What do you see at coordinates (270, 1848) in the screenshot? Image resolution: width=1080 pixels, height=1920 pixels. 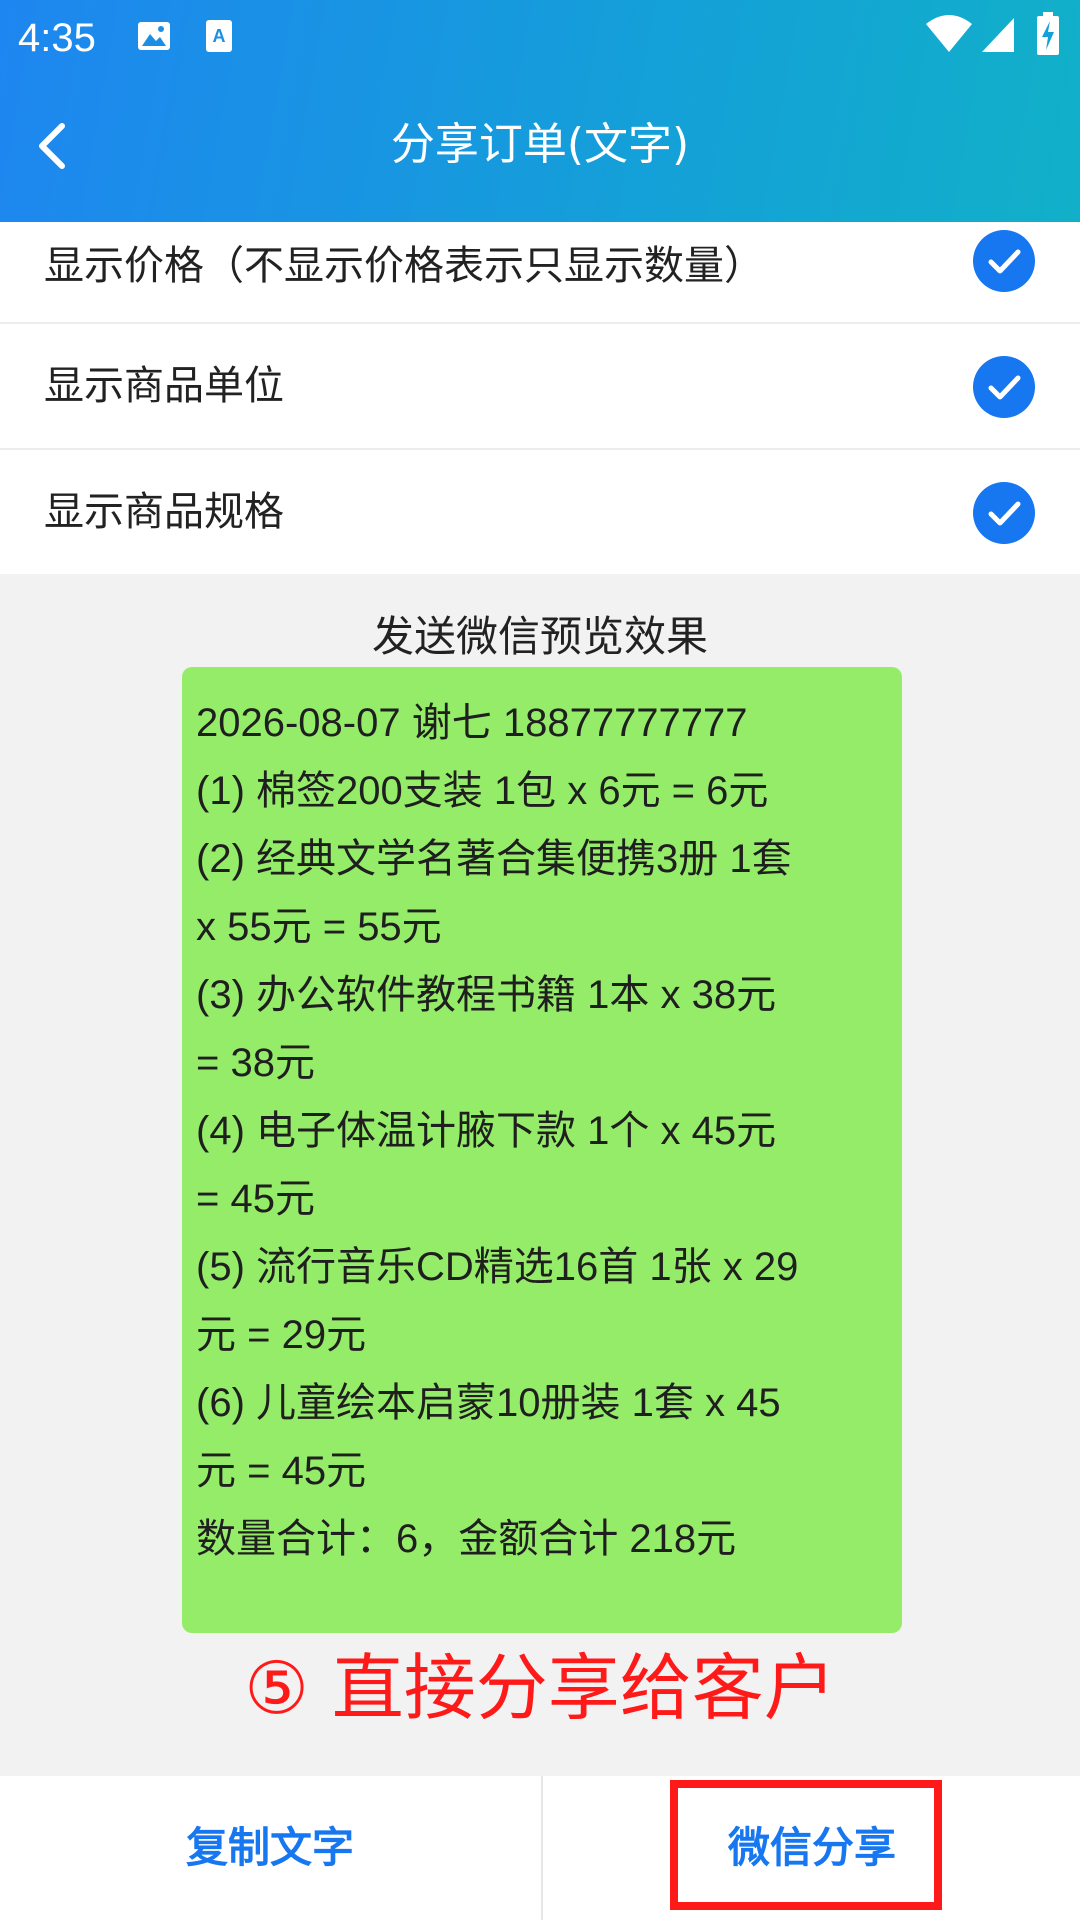 I see `copy-text-button: 复制文字` at bounding box center [270, 1848].